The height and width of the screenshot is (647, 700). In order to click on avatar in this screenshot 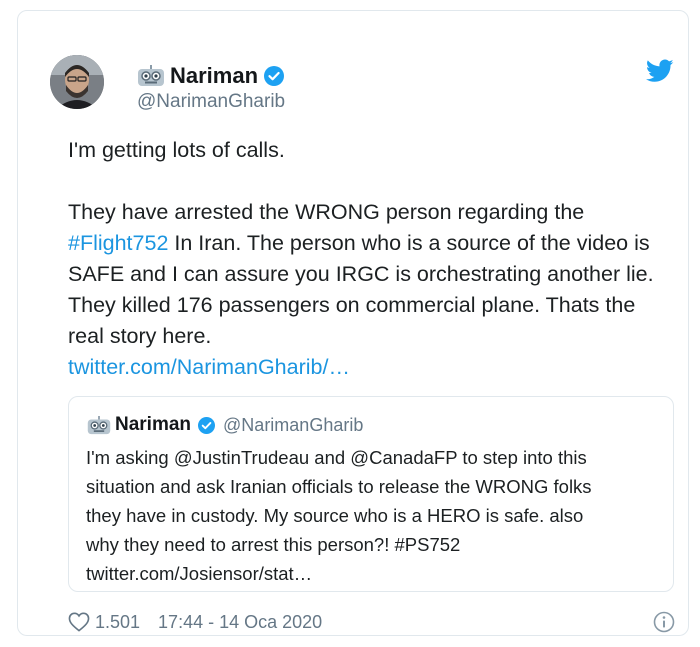, I will do `click(77, 82)`.